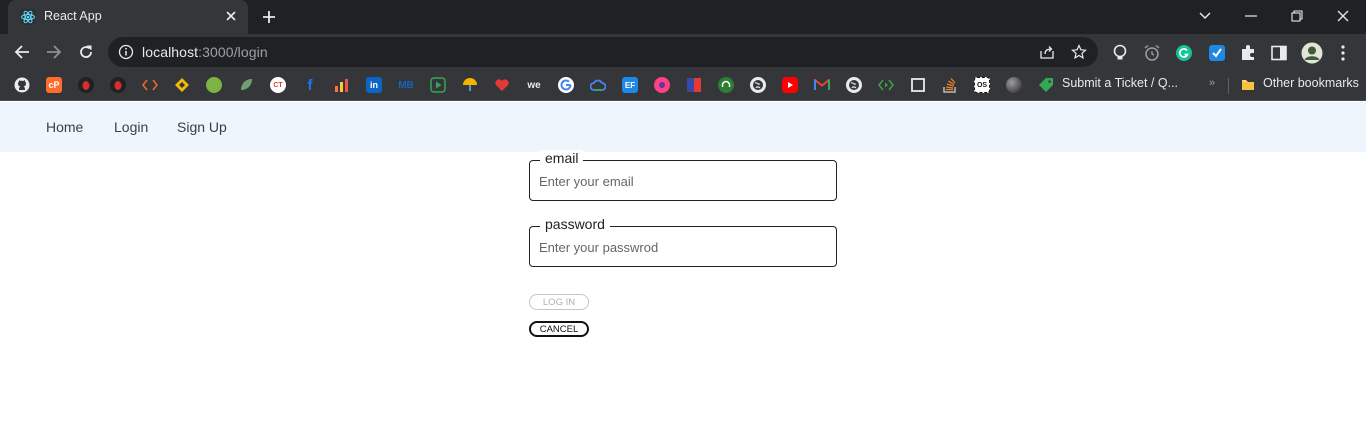 This screenshot has height=436, width=1366. Describe the element at coordinates (310, 85) in the screenshot. I see `facebook-icon: f` at that location.